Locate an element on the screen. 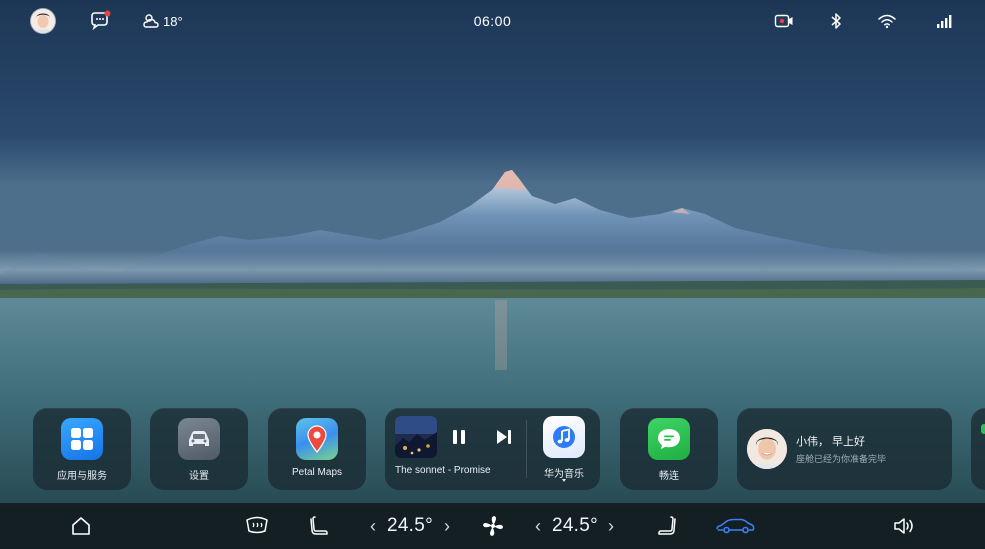 The height and width of the screenshot is (549, 985). music-app-label: 华为音乐 is located at coordinates (564, 474).